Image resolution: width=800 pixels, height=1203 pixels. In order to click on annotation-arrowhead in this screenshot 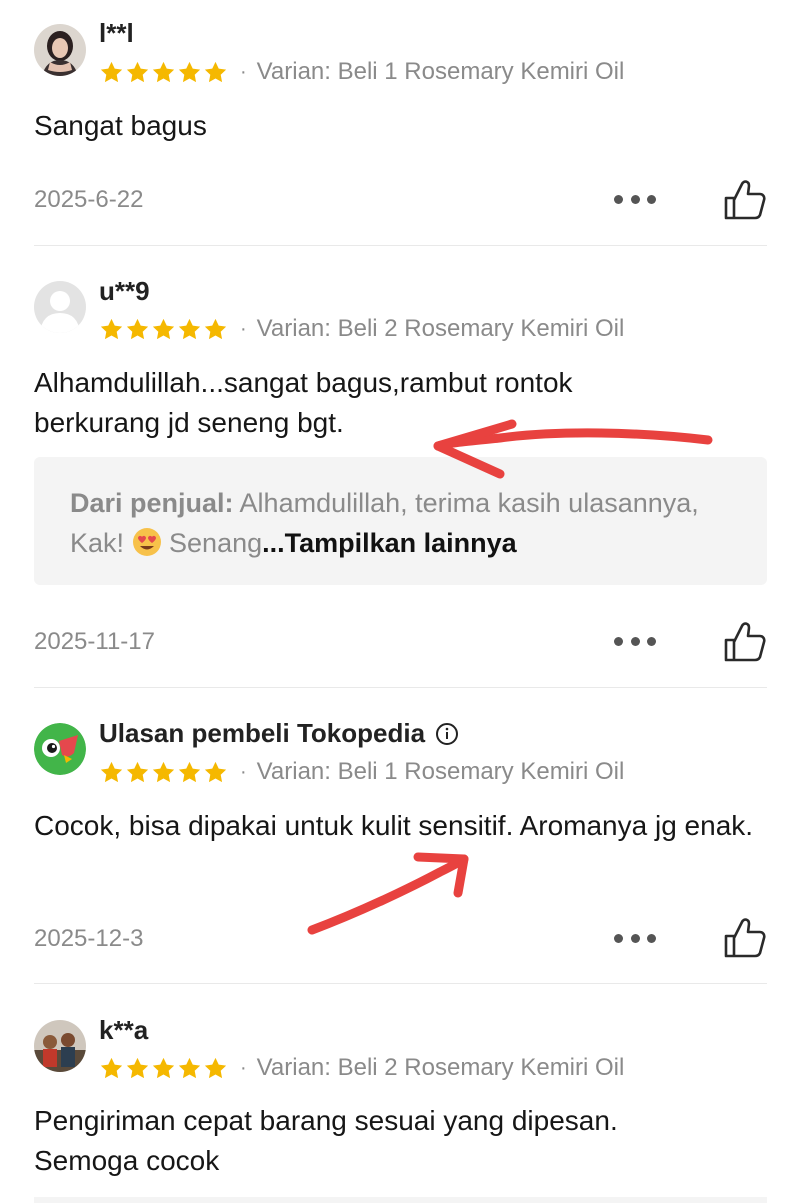, I will do `click(441, 875)`.